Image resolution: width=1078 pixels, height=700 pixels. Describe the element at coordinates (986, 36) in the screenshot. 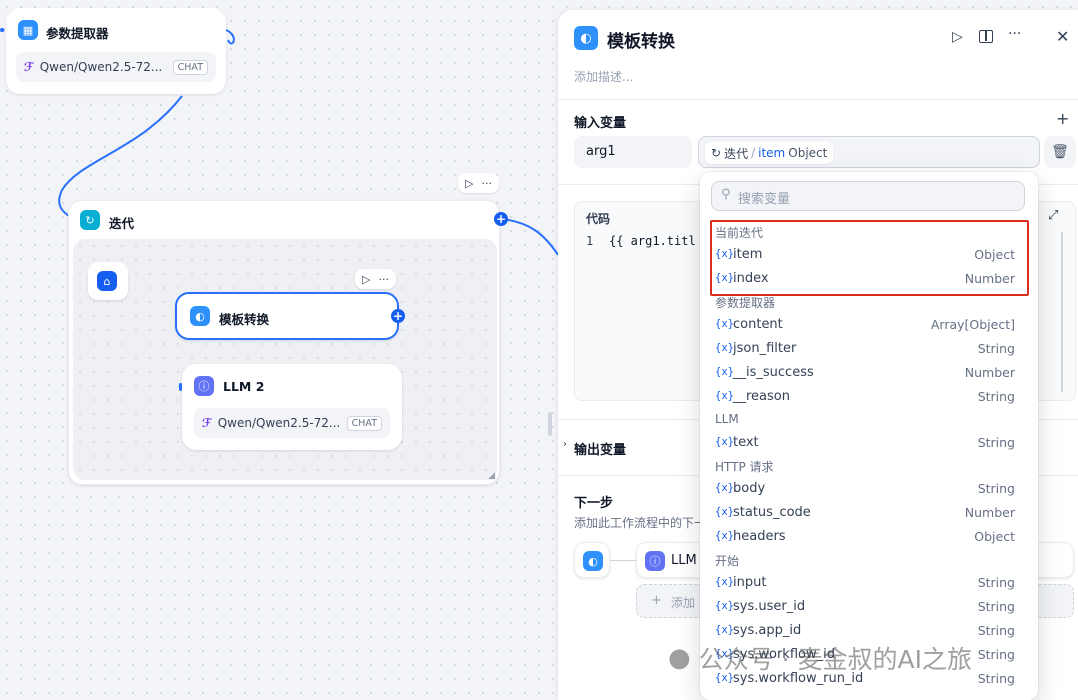

I see `split-view-icon` at that location.